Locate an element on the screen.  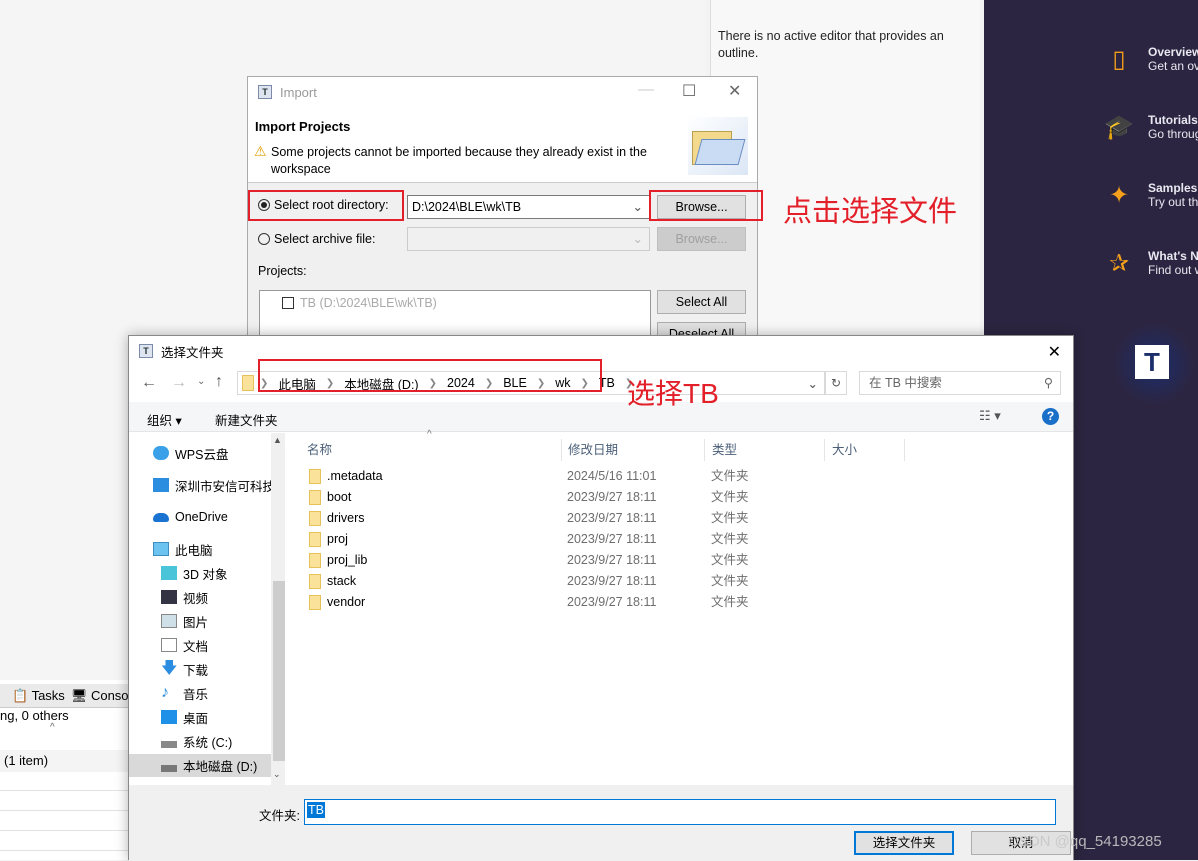
folder-banner-icon is located at coordinates (718, 146).